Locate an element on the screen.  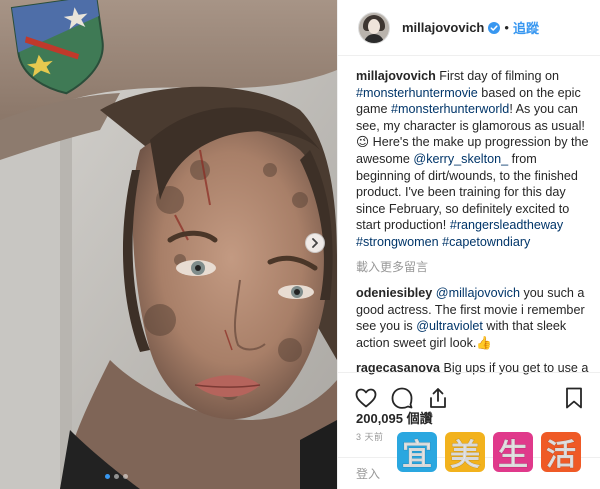
watermark-char: 活 is located at coordinates (561, 453).